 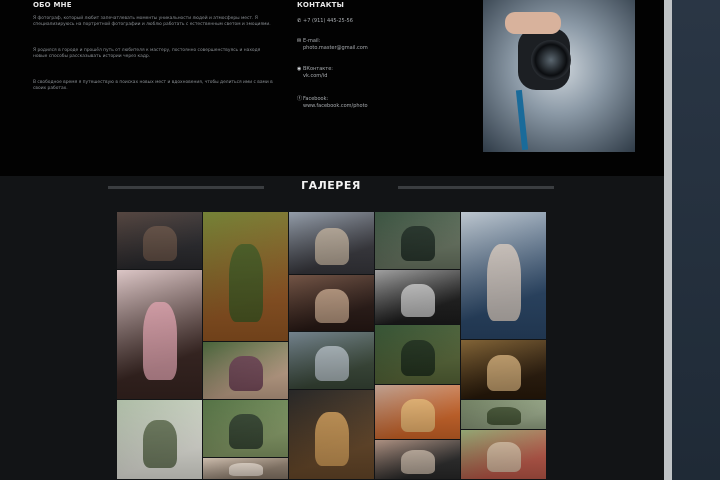 I want to click on contact-item: ◉ ВКонтакте: vk.com/id, so click(x=315, y=73).